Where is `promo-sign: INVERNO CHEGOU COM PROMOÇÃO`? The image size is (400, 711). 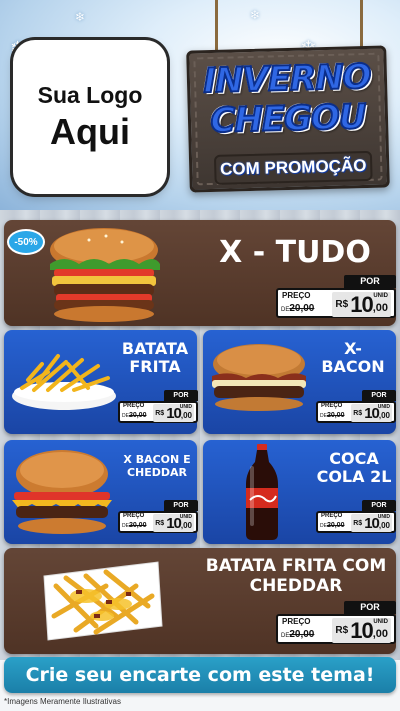
promo-sign: INVERNO CHEGOU COM PROMOÇÃO is located at coordinates (288, 119).